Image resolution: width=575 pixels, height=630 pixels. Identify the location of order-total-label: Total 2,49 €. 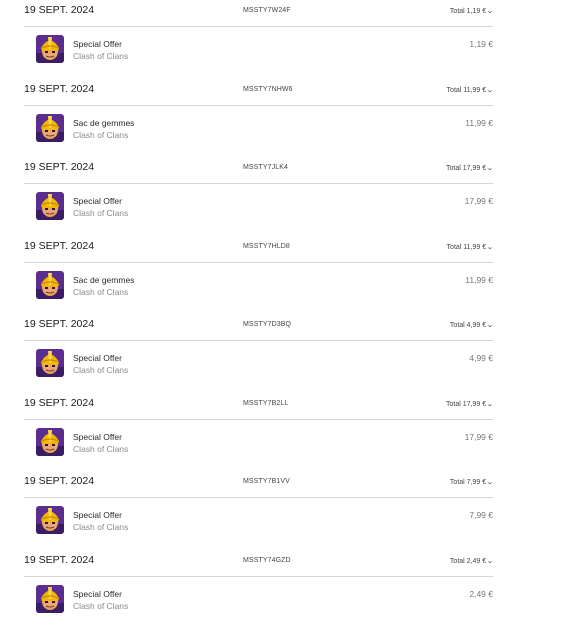
(468, 561).